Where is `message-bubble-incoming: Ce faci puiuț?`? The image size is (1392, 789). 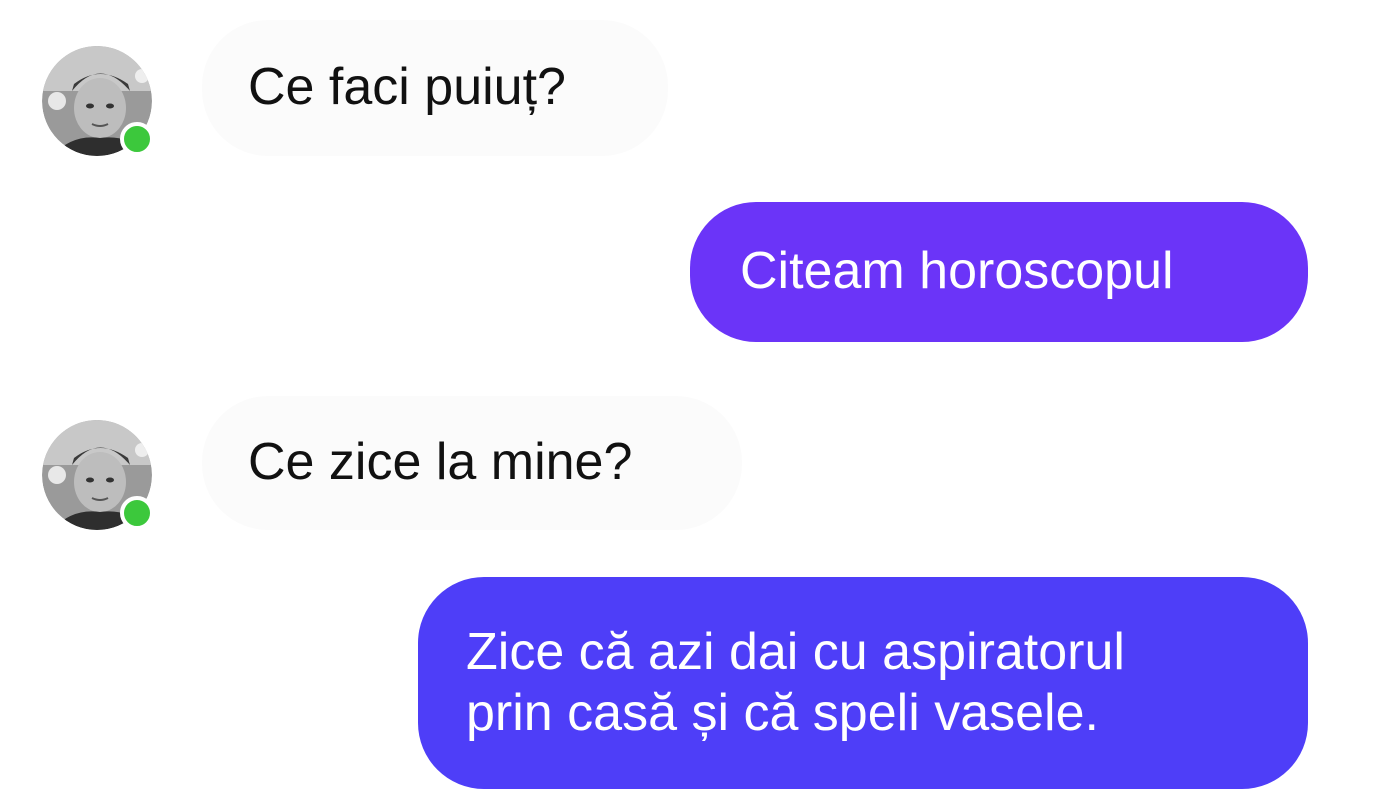 message-bubble-incoming: Ce faci puiuț? is located at coordinates (435, 88).